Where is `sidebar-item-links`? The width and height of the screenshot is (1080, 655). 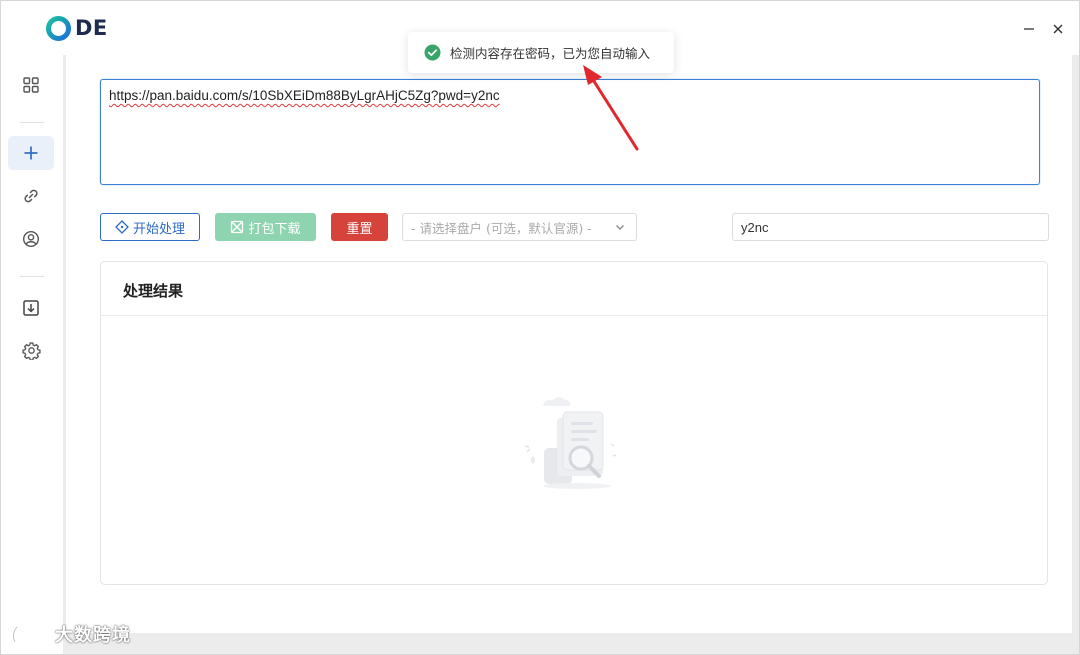
sidebar-item-links is located at coordinates (31, 196).